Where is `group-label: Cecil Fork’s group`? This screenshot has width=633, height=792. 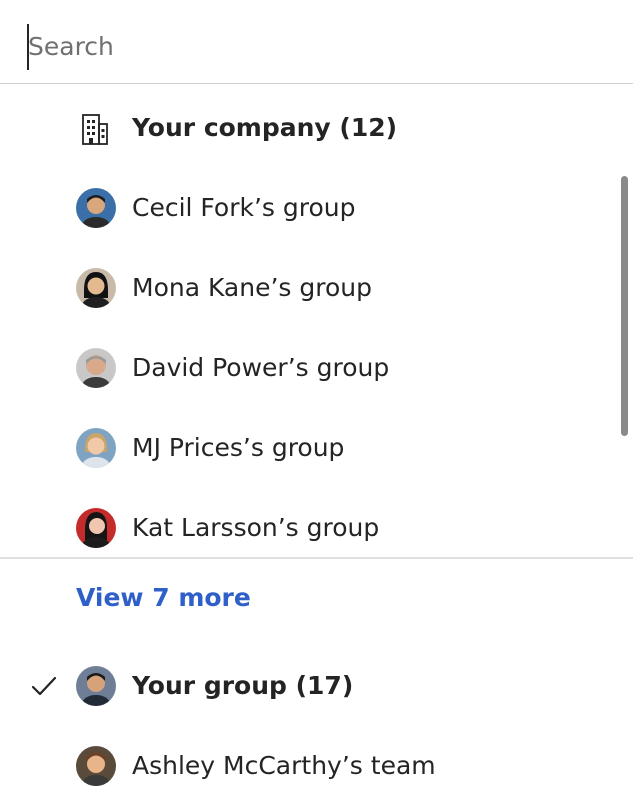
group-label: Cecil Fork’s group is located at coordinates (244, 207).